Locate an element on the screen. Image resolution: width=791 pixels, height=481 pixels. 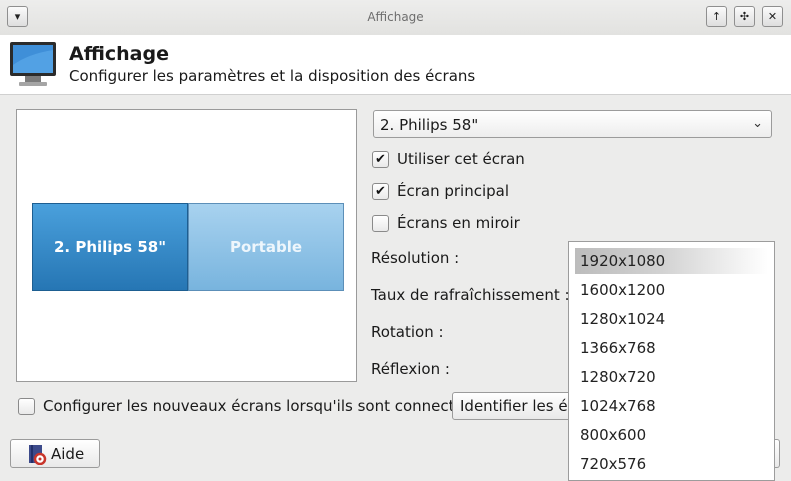
primary-display-label: Écran principal is located at coordinates (453, 191).